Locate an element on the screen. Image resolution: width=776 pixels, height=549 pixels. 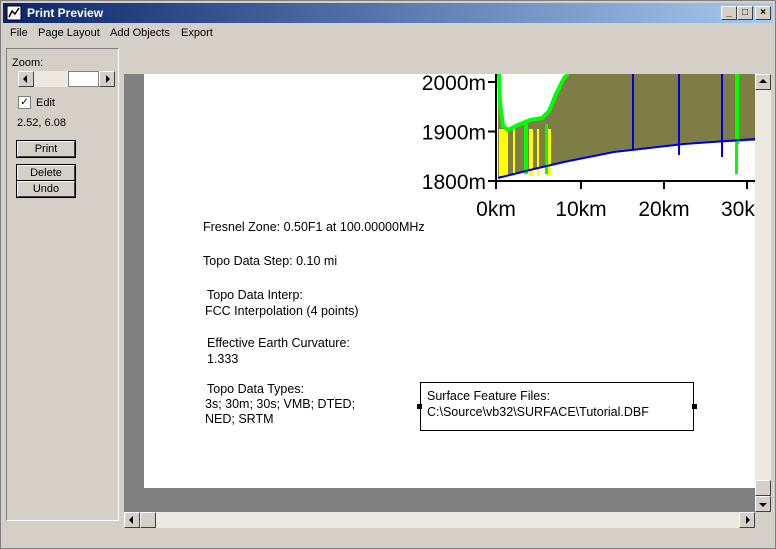
zoom-left-arrow-icon is located at coordinates (26, 79).